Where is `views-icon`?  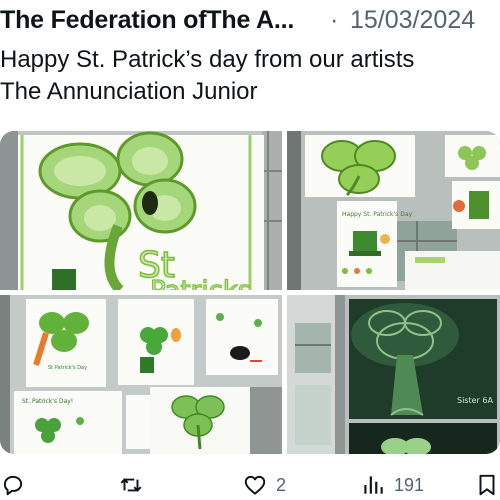 views-icon is located at coordinates (373, 485).